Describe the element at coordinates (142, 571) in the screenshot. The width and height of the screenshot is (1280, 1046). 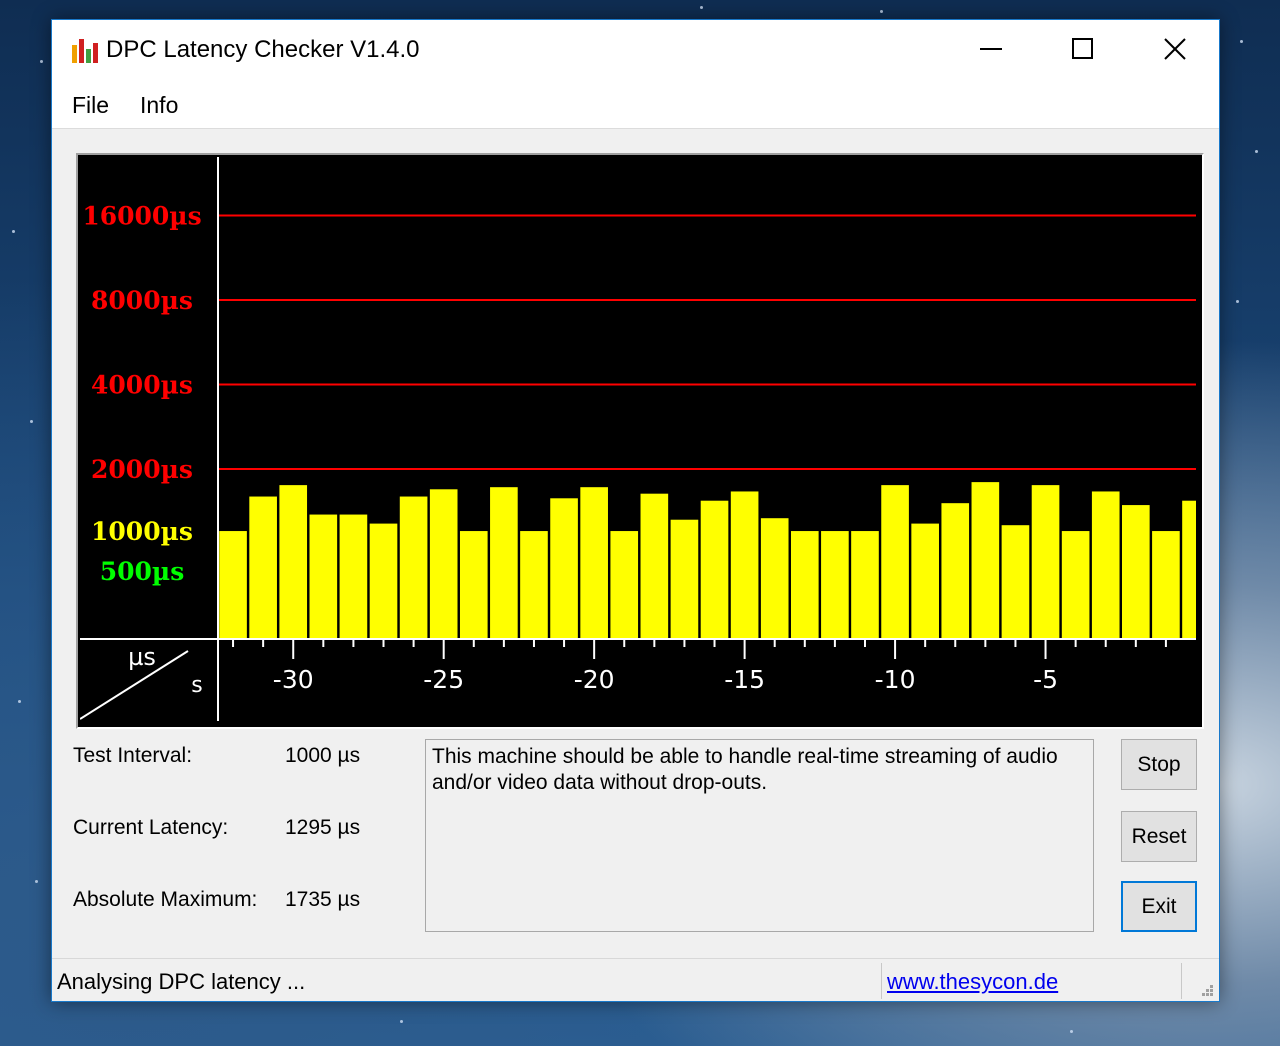
I see `y-axis-label: 500µs` at that location.